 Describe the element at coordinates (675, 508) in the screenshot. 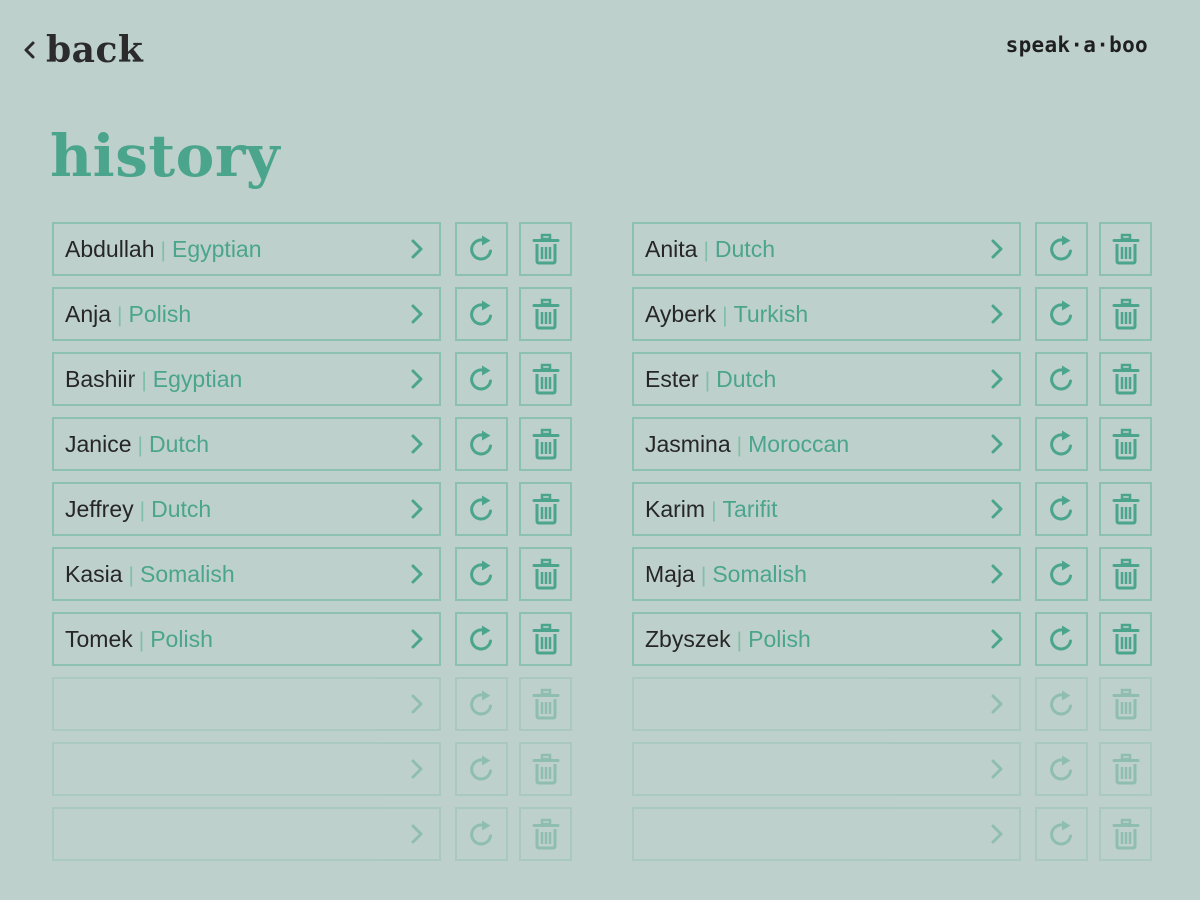

I see `entry-name: Karim` at that location.